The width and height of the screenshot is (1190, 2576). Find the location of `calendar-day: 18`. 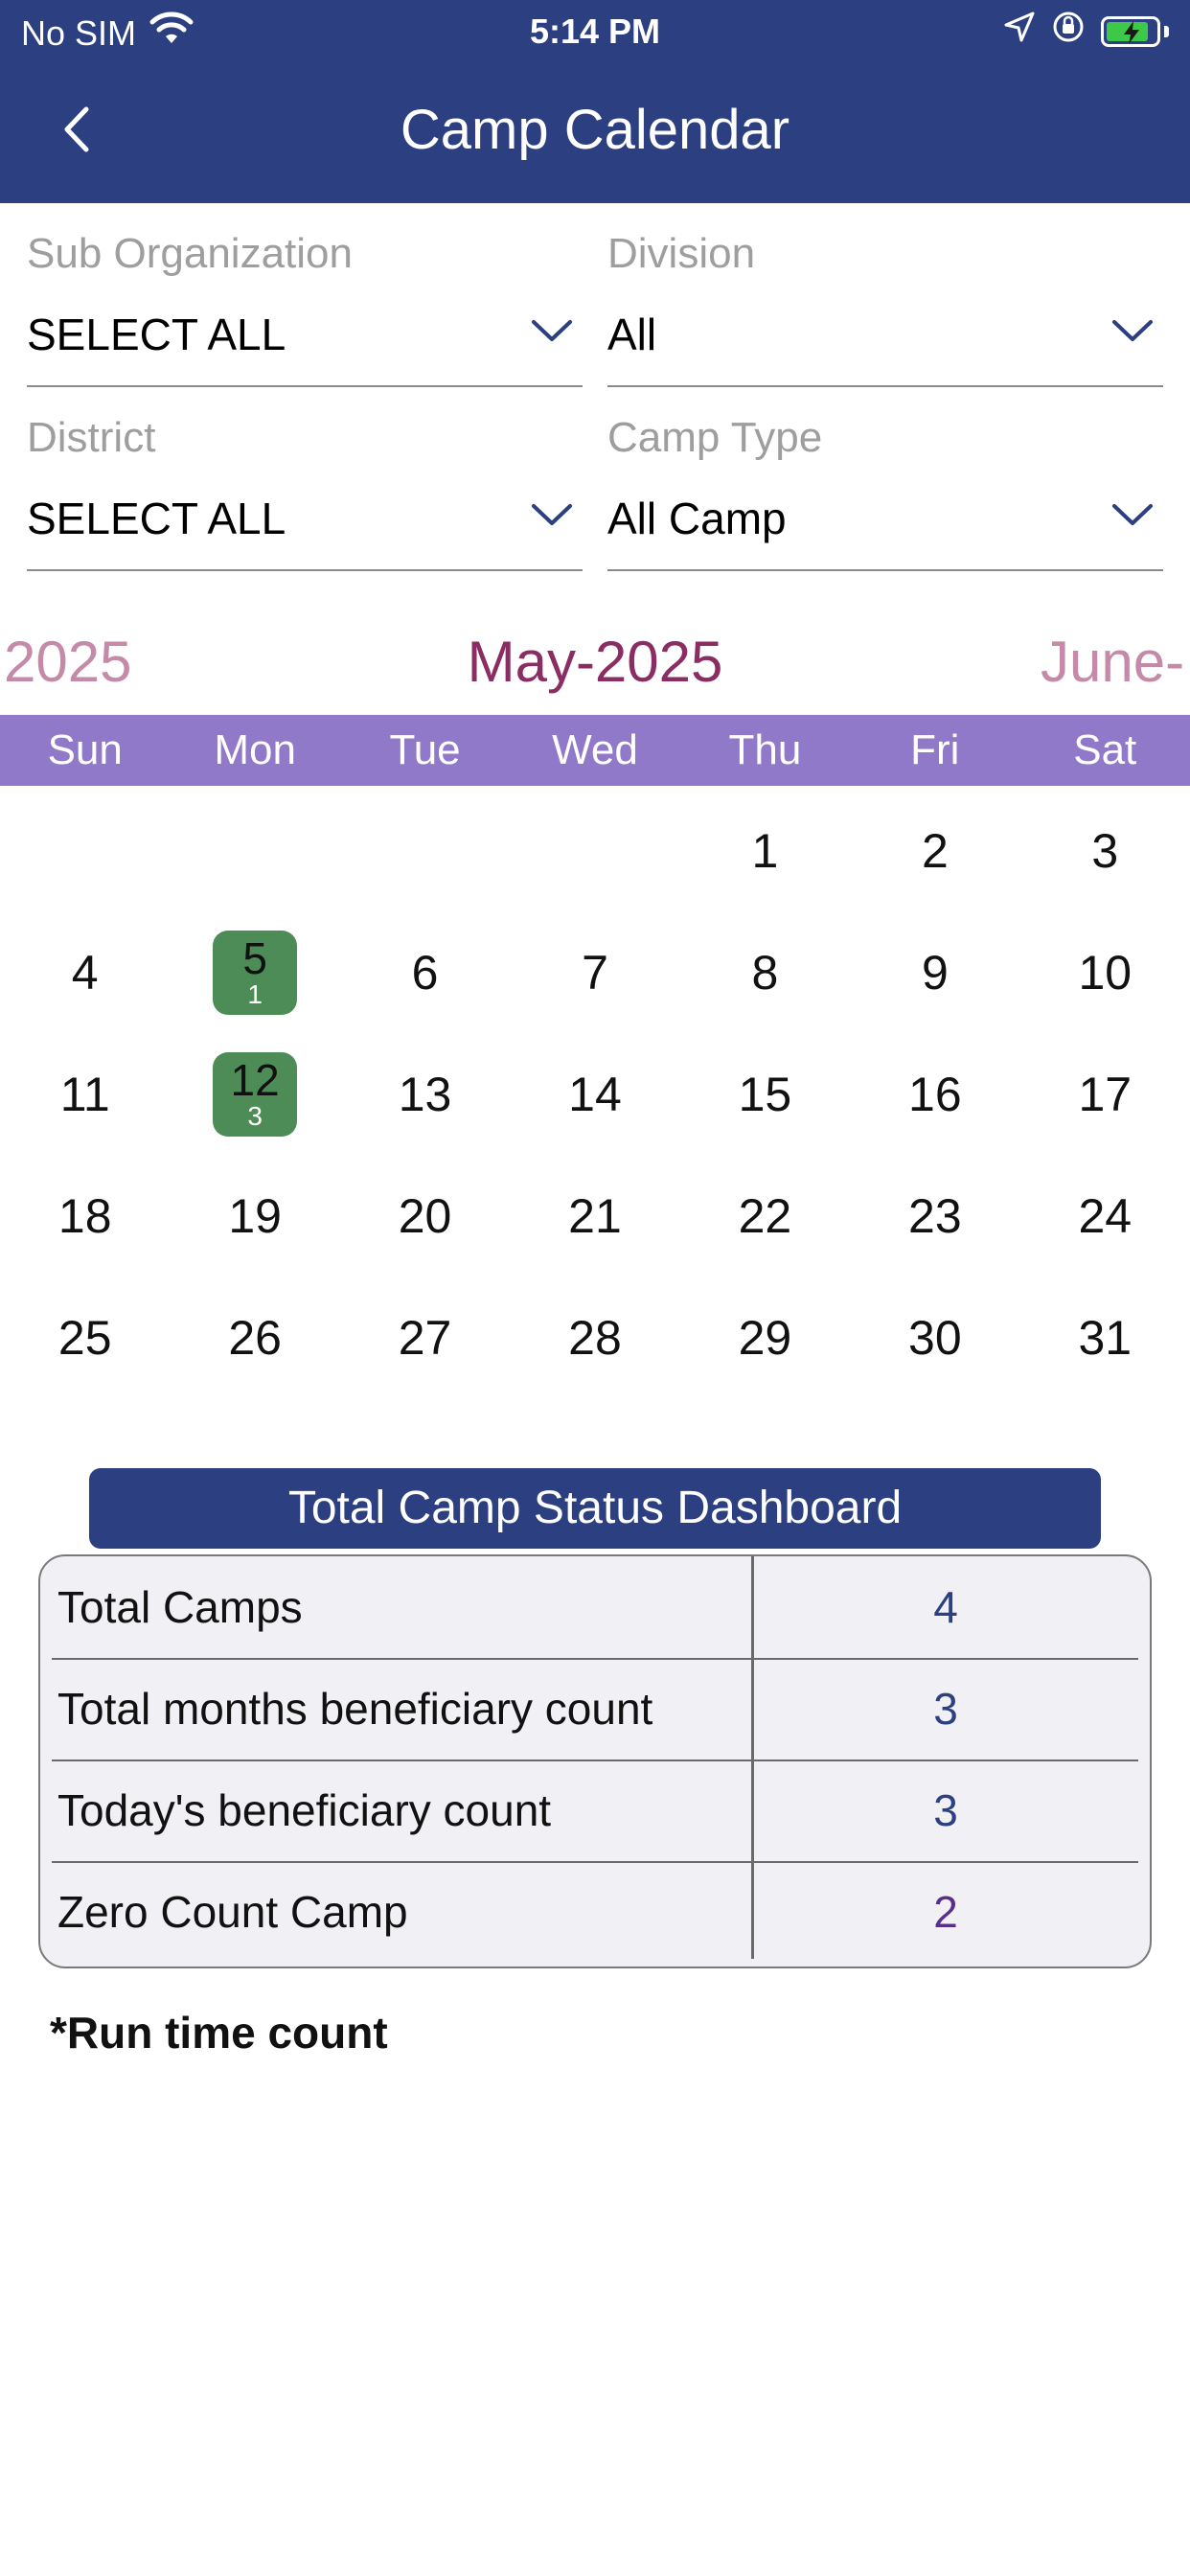

calendar-day: 18 is located at coordinates (85, 1215).